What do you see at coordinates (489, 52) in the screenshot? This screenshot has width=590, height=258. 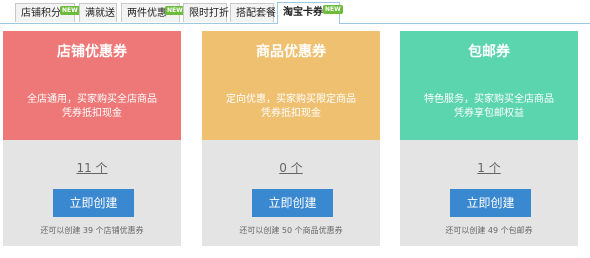 I see `card-title: 包邮券` at bounding box center [489, 52].